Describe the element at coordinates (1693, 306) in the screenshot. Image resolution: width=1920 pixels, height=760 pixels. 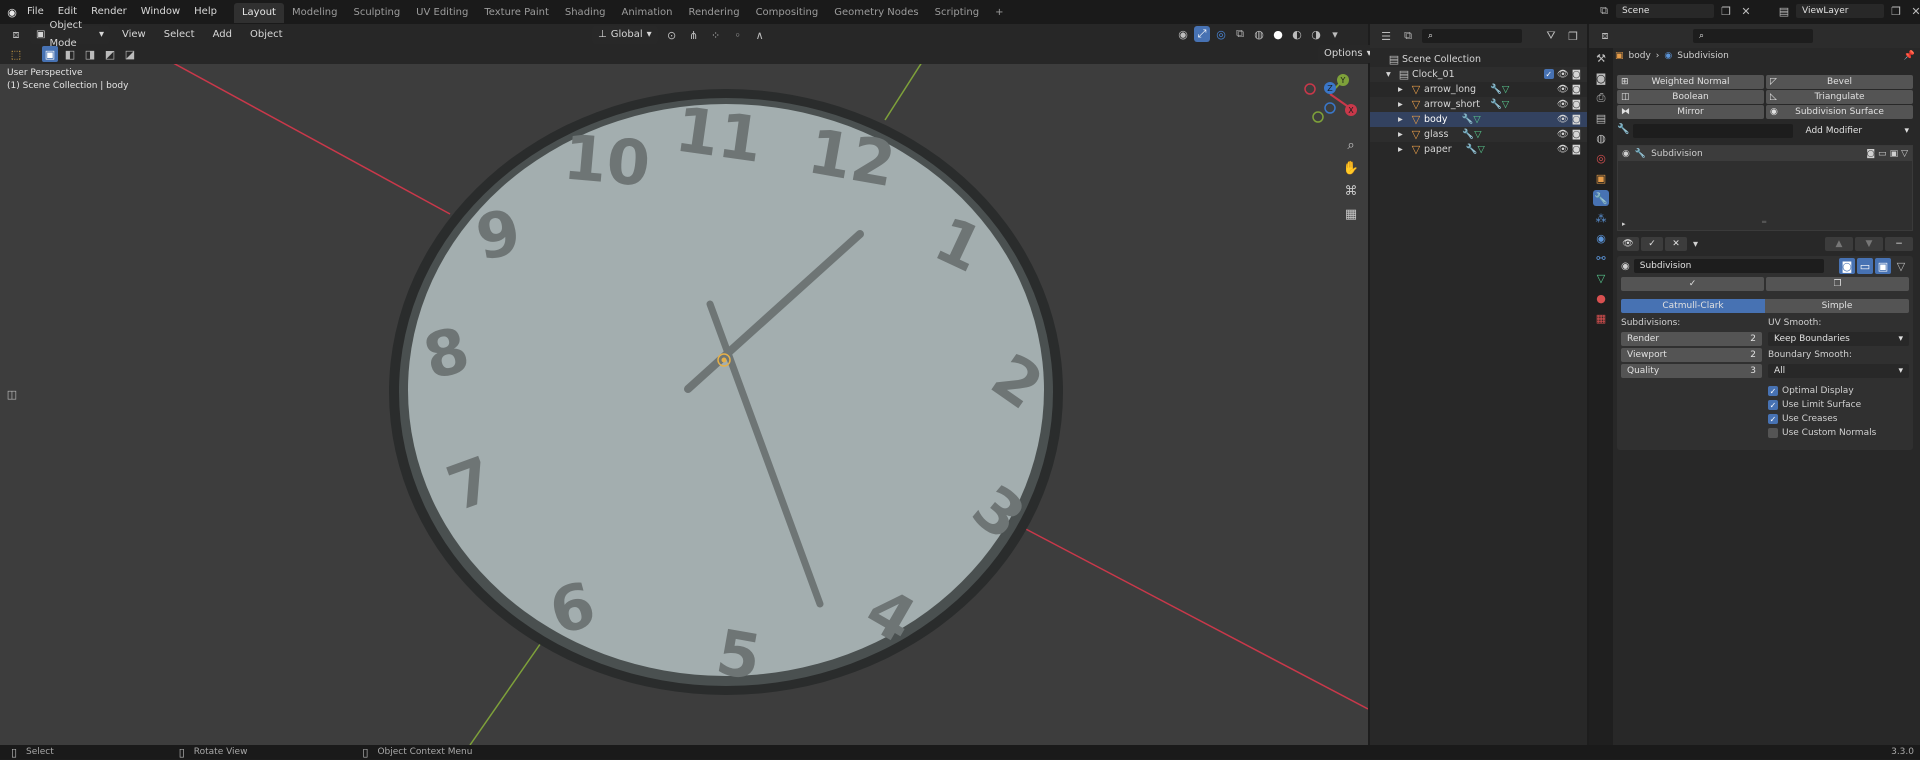
I see `catmull-clark-option: Catmull-Clark` at that location.